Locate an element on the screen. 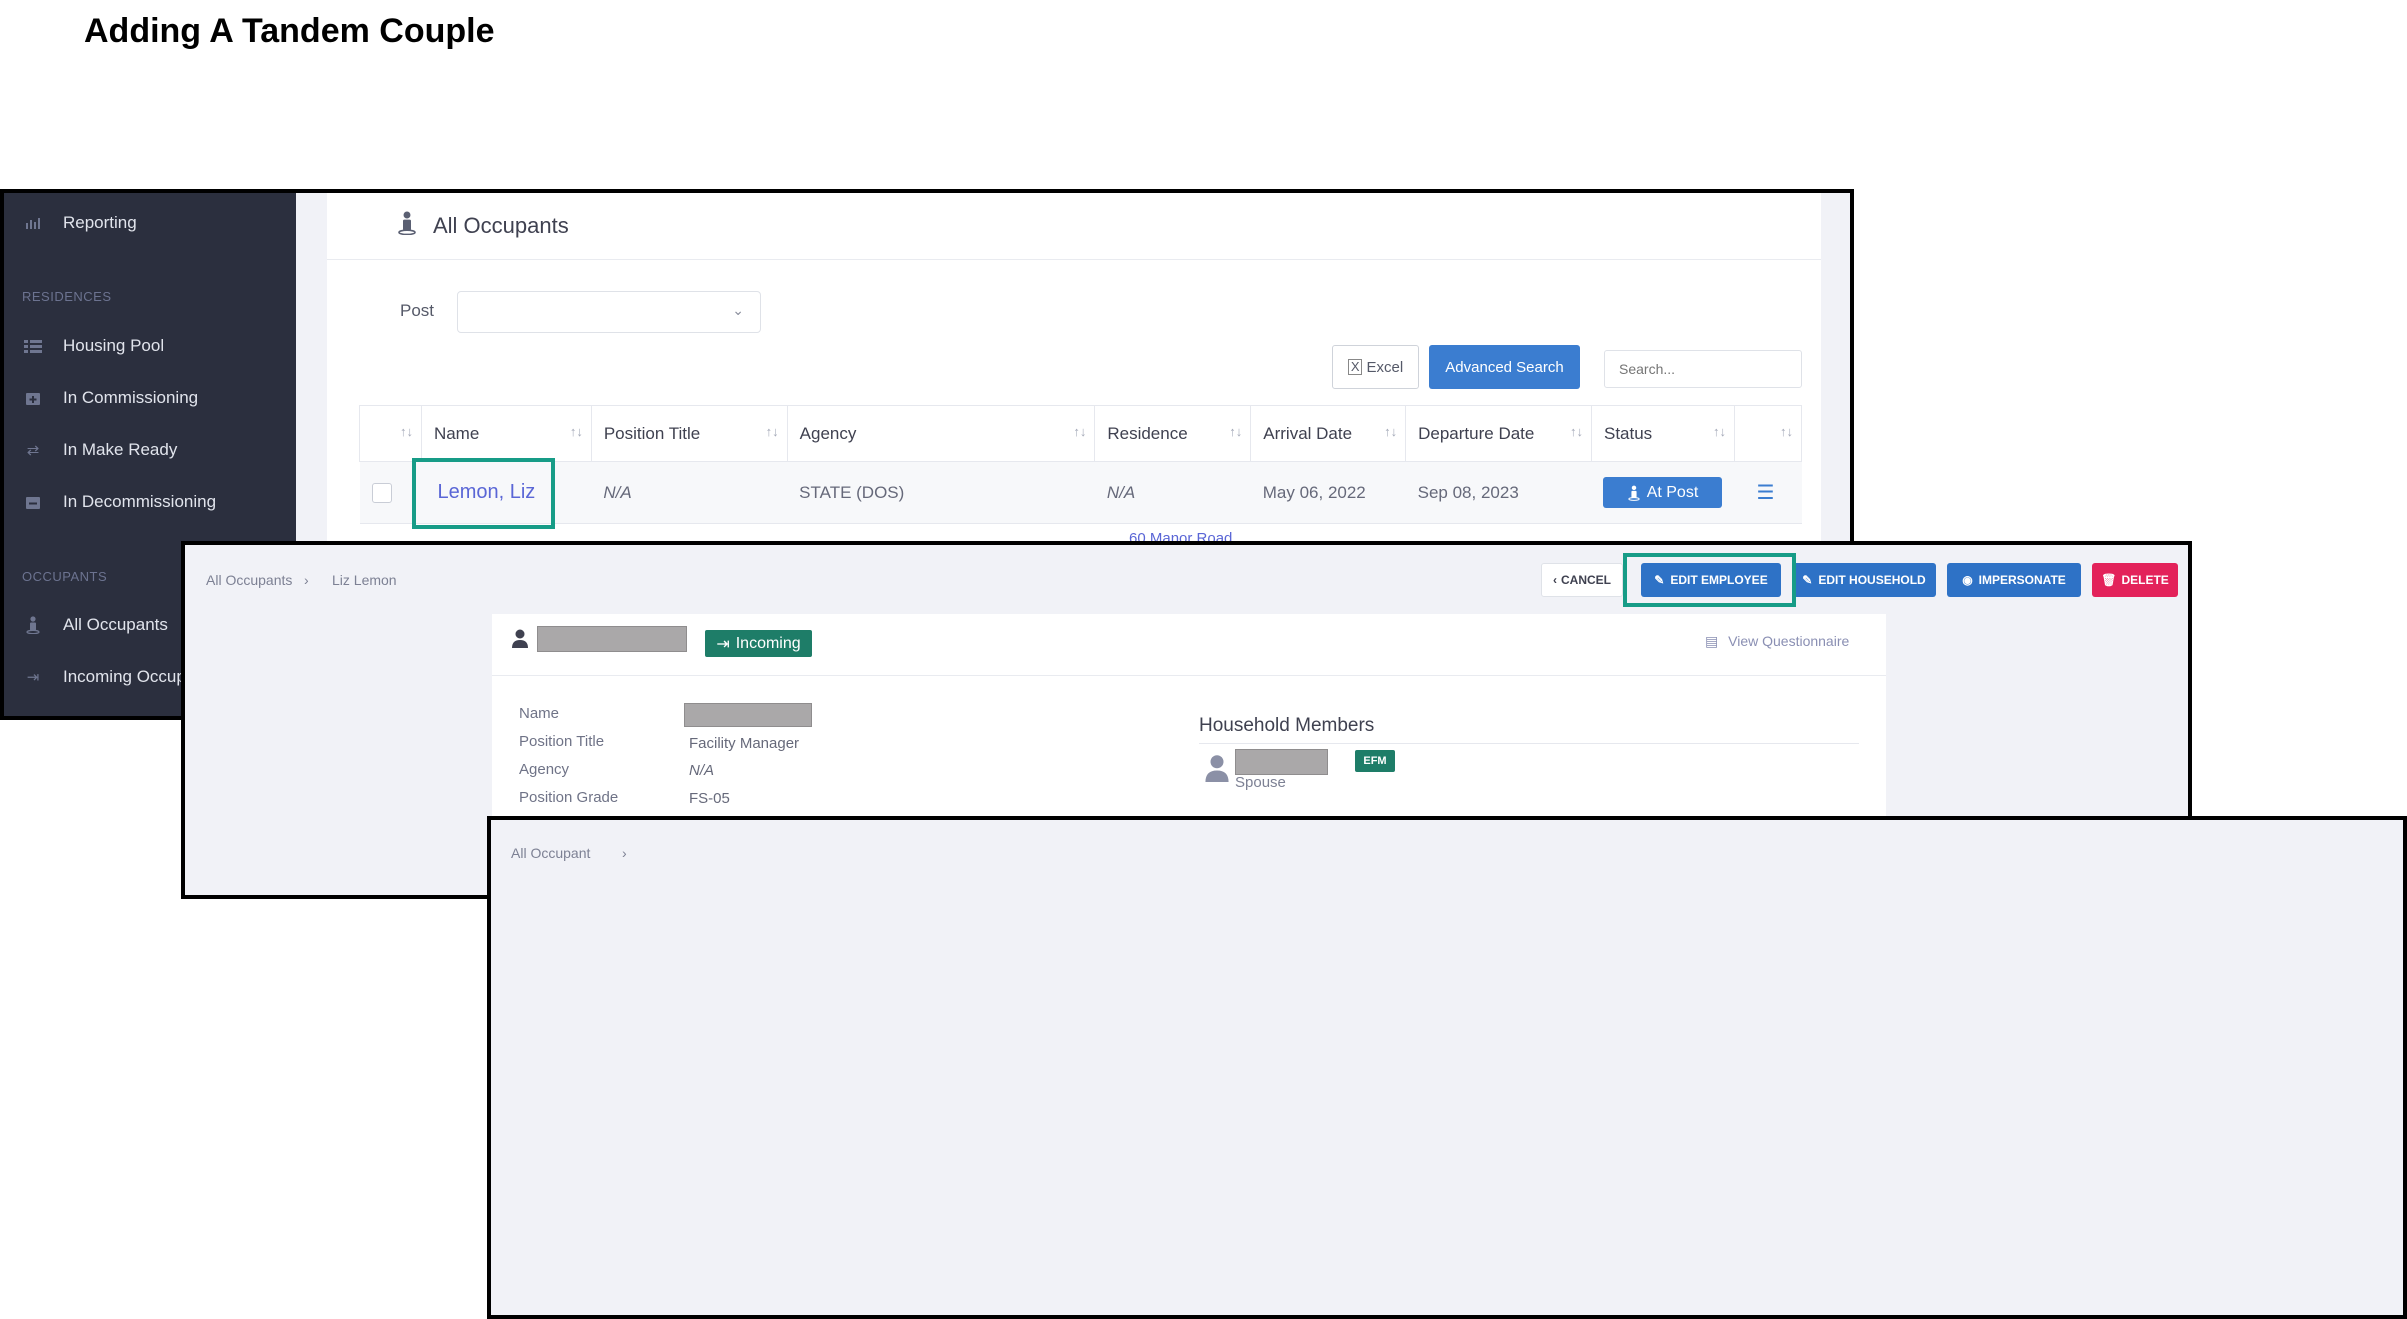 This screenshot has width=2407, height=1319. position-title-cell: N/A is located at coordinates (689, 492).